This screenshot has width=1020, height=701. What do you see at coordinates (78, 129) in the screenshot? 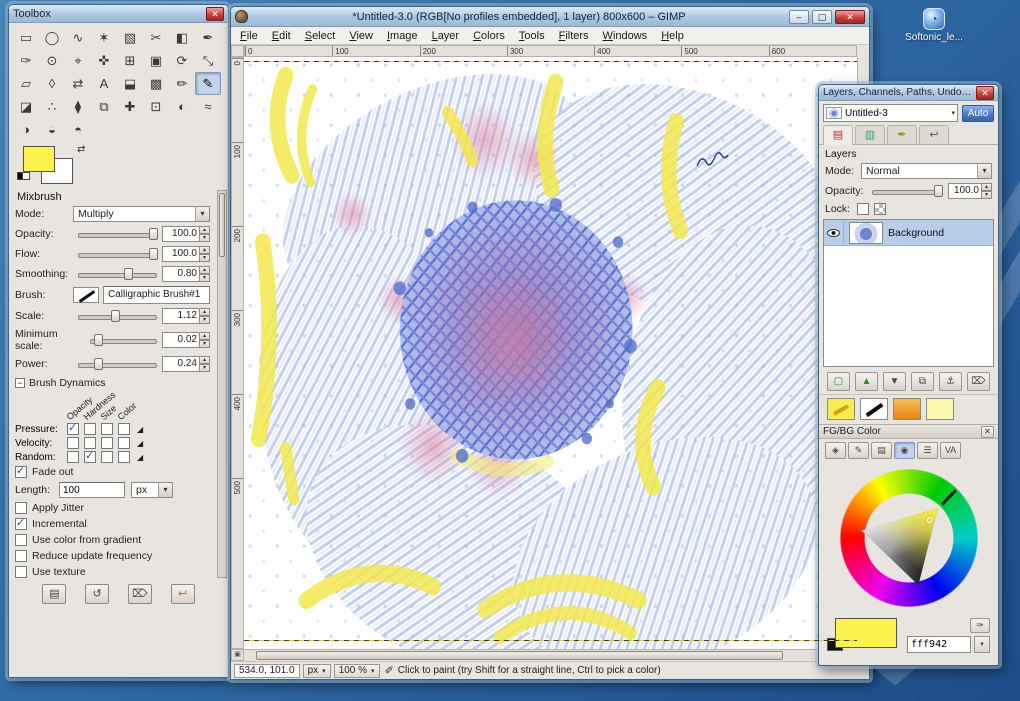
I see `levels-tool: ◓` at bounding box center [78, 129].